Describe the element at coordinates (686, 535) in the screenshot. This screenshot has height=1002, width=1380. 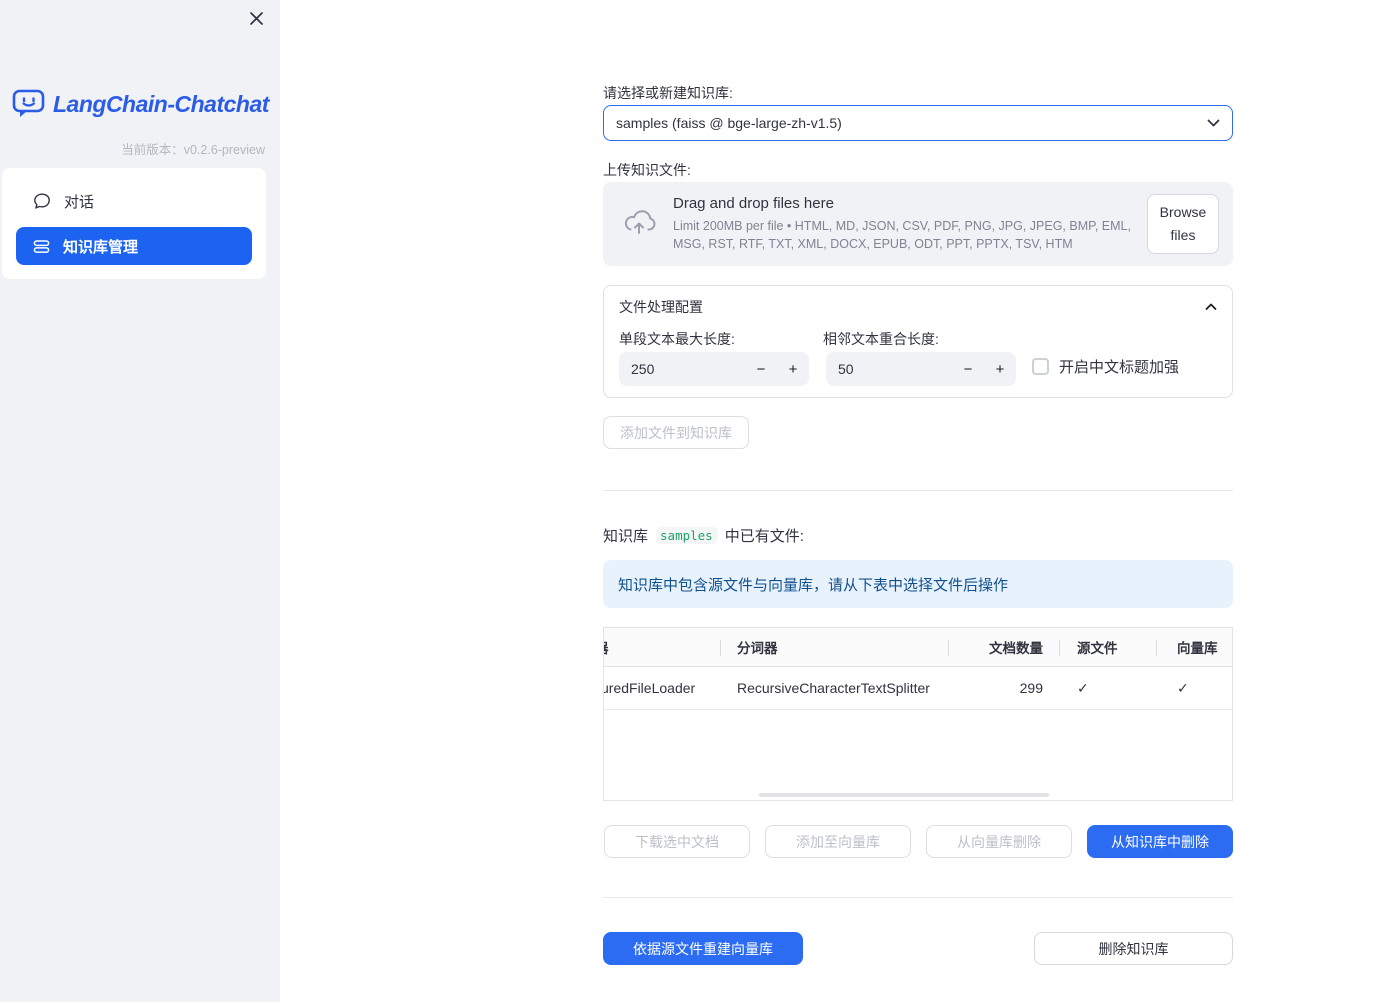
I see `kb-name-code: samples` at that location.